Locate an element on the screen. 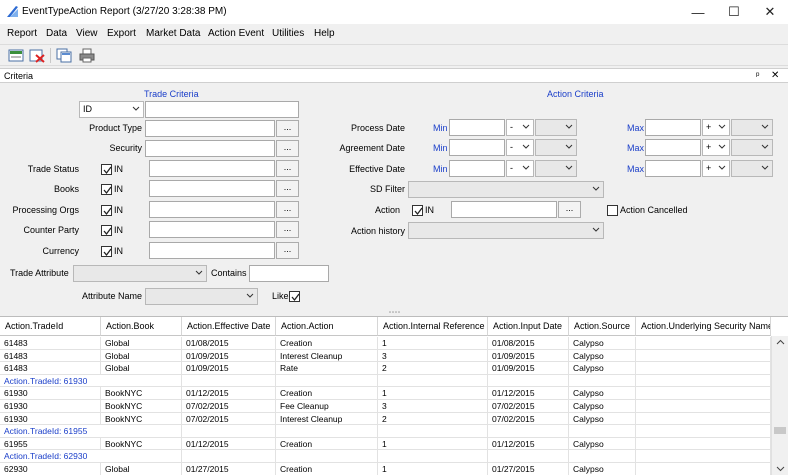 This screenshot has height=475, width=788. menu-utilities: Utilities is located at coordinates (288, 33).